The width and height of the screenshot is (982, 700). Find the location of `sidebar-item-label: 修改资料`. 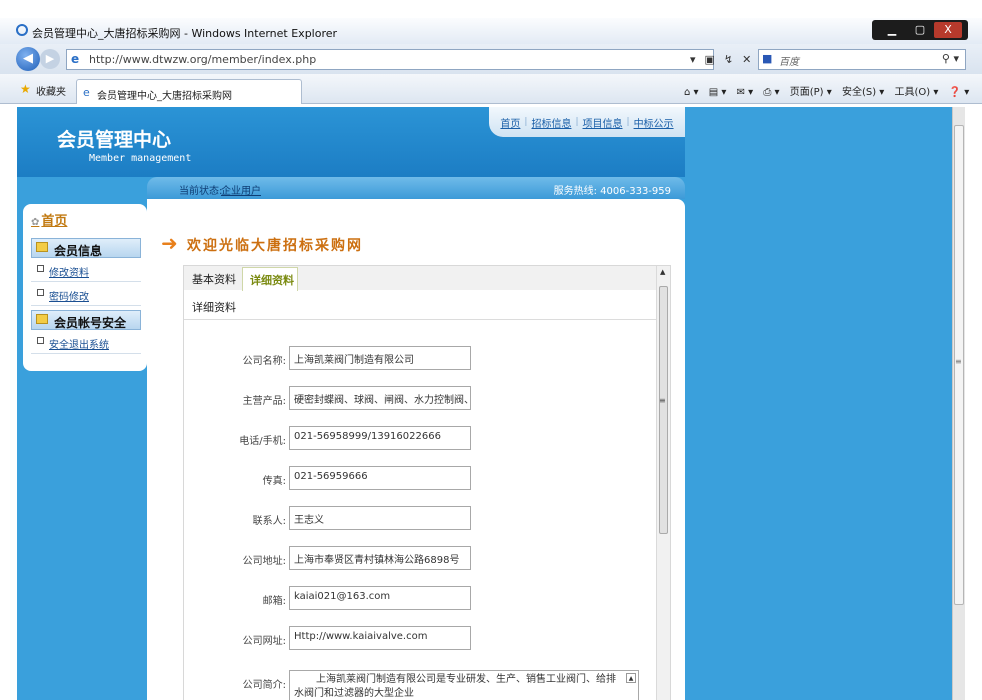

sidebar-item-label: 修改资料 is located at coordinates (69, 273).